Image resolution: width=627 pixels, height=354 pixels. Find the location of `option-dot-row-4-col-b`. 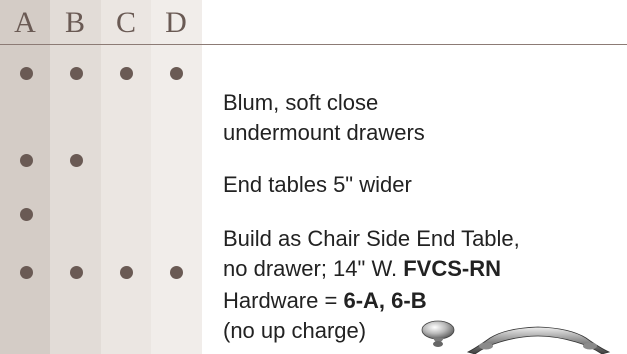

option-dot-row-4-col-b is located at coordinates (76, 272).